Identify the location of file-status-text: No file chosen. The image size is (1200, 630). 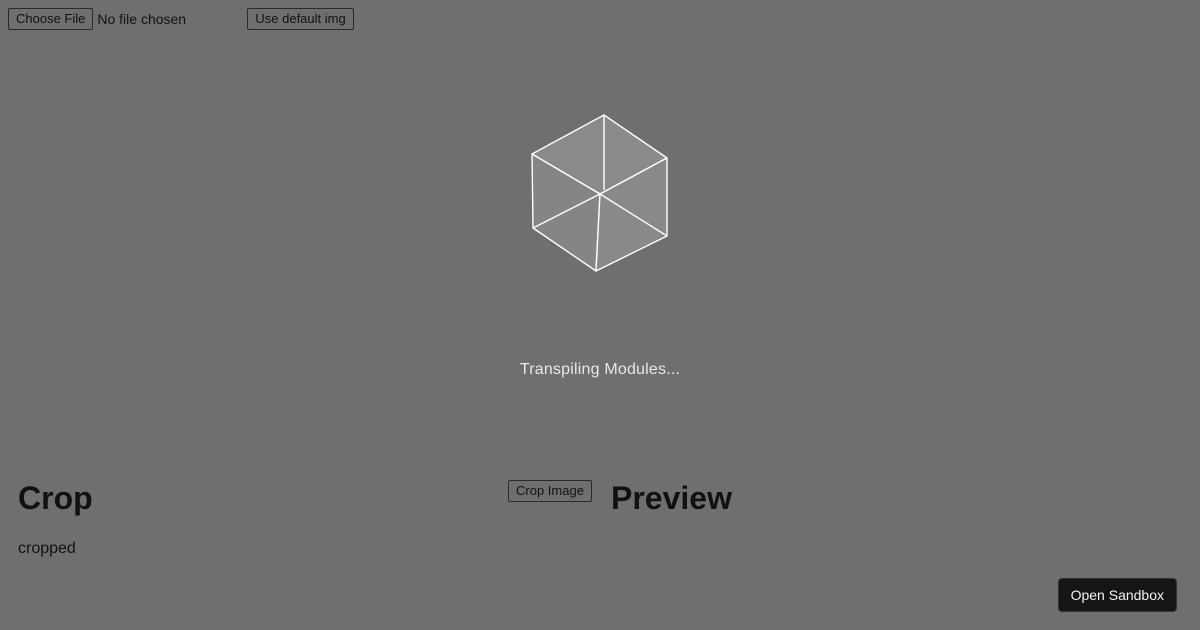
(142, 19).